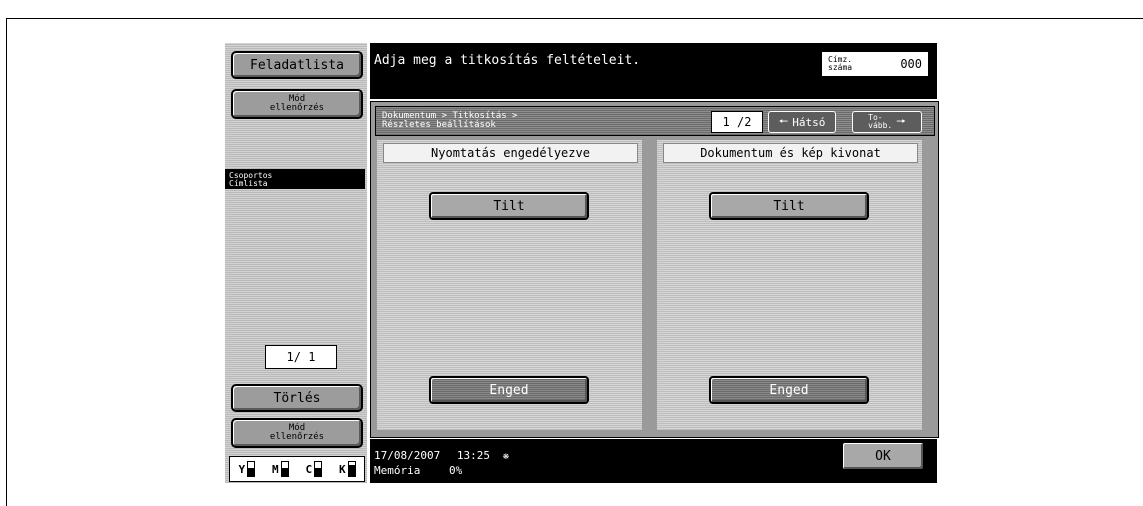 The height and width of the screenshot is (506, 1143). I want to click on toner-c: C, so click(314, 469).